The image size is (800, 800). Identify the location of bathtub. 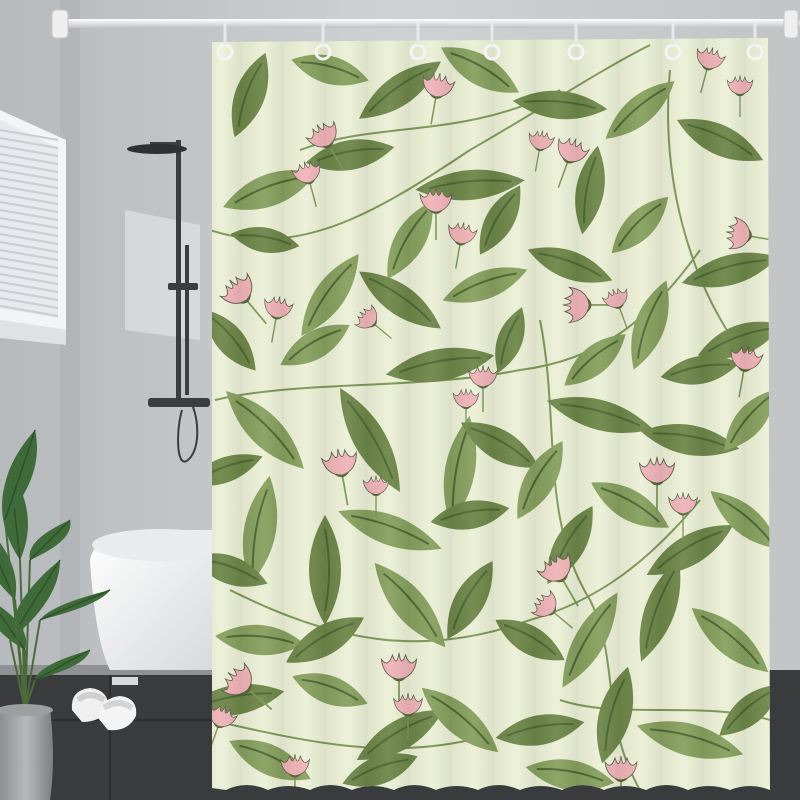
(159, 599).